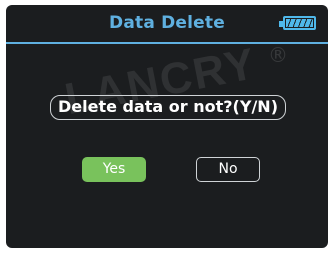  Describe the element at coordinates (167, 24) in the screenshot. I see `title-bar: Data Delete` at that location.